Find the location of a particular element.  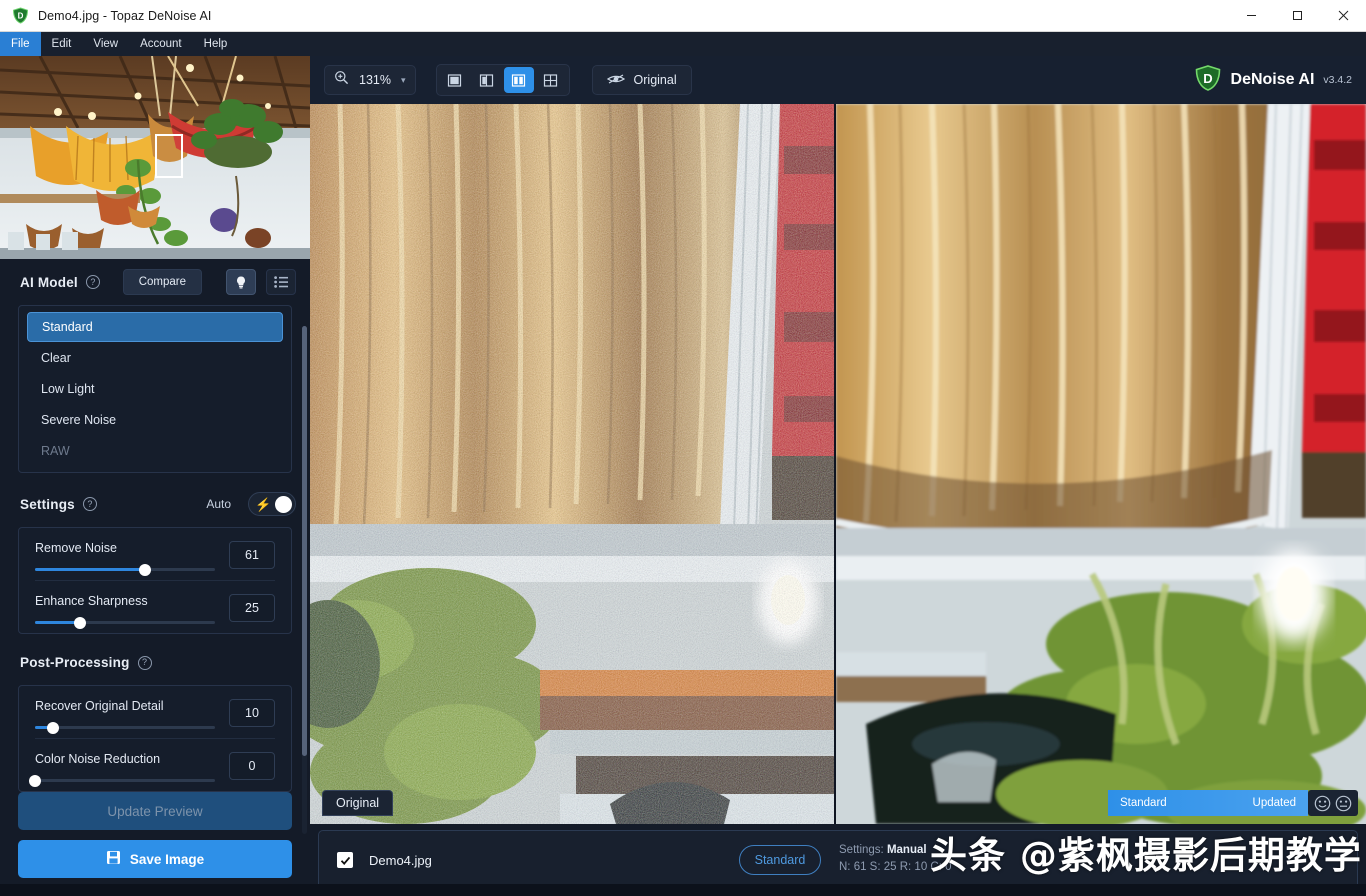

settings-sliders: Remove Noise 61 Enhance Sharpness 25 is located at coordinates (155, 580).